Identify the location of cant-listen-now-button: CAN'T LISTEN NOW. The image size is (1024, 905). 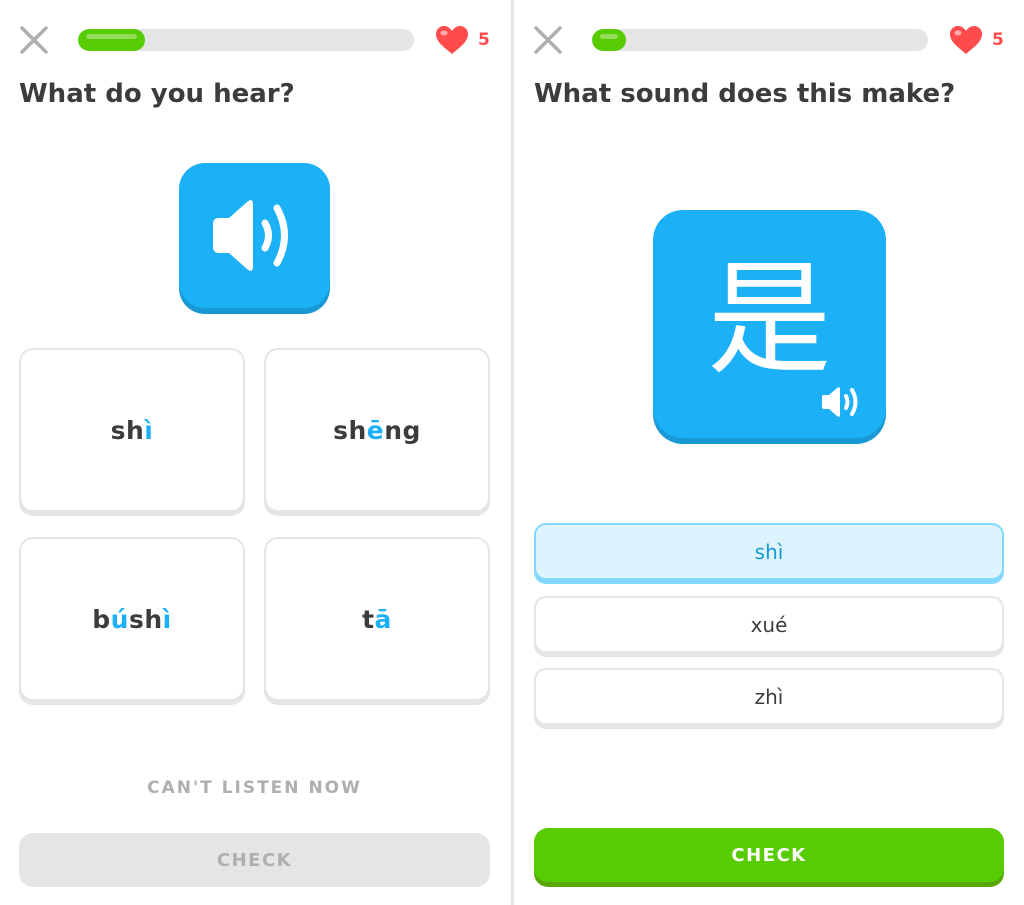
(254, 788).